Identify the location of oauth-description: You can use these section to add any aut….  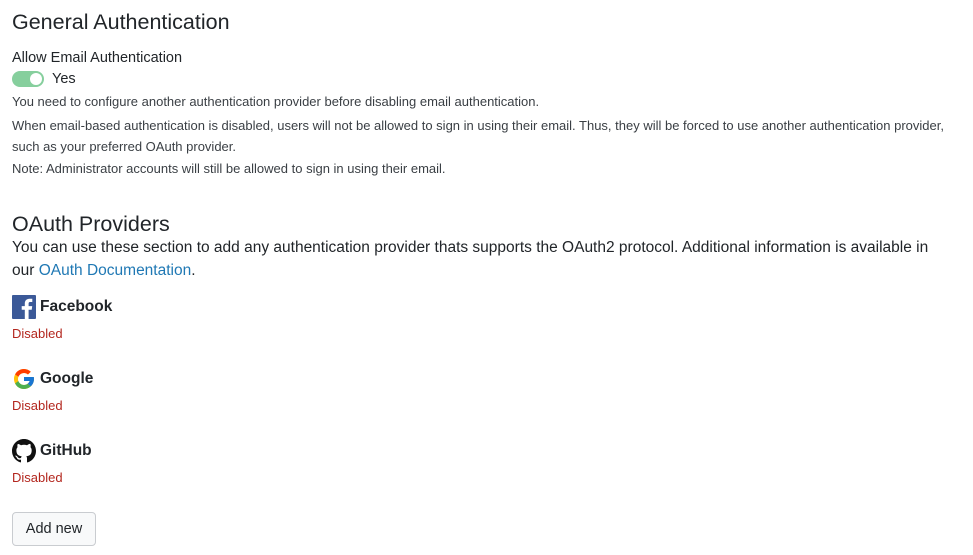
(479, 259).